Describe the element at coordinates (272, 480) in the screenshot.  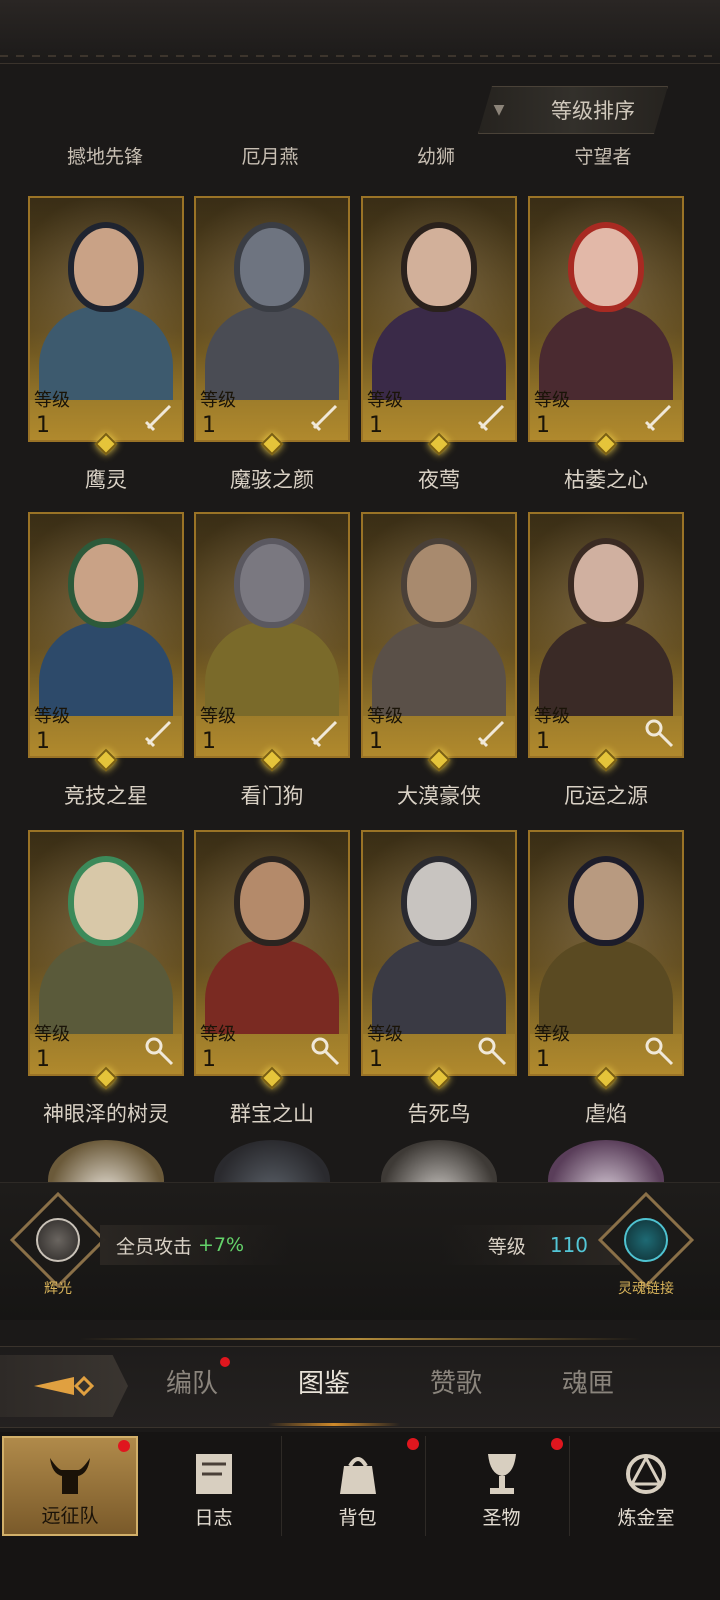
I see `hero-name: 魔骇之颜` at that location.